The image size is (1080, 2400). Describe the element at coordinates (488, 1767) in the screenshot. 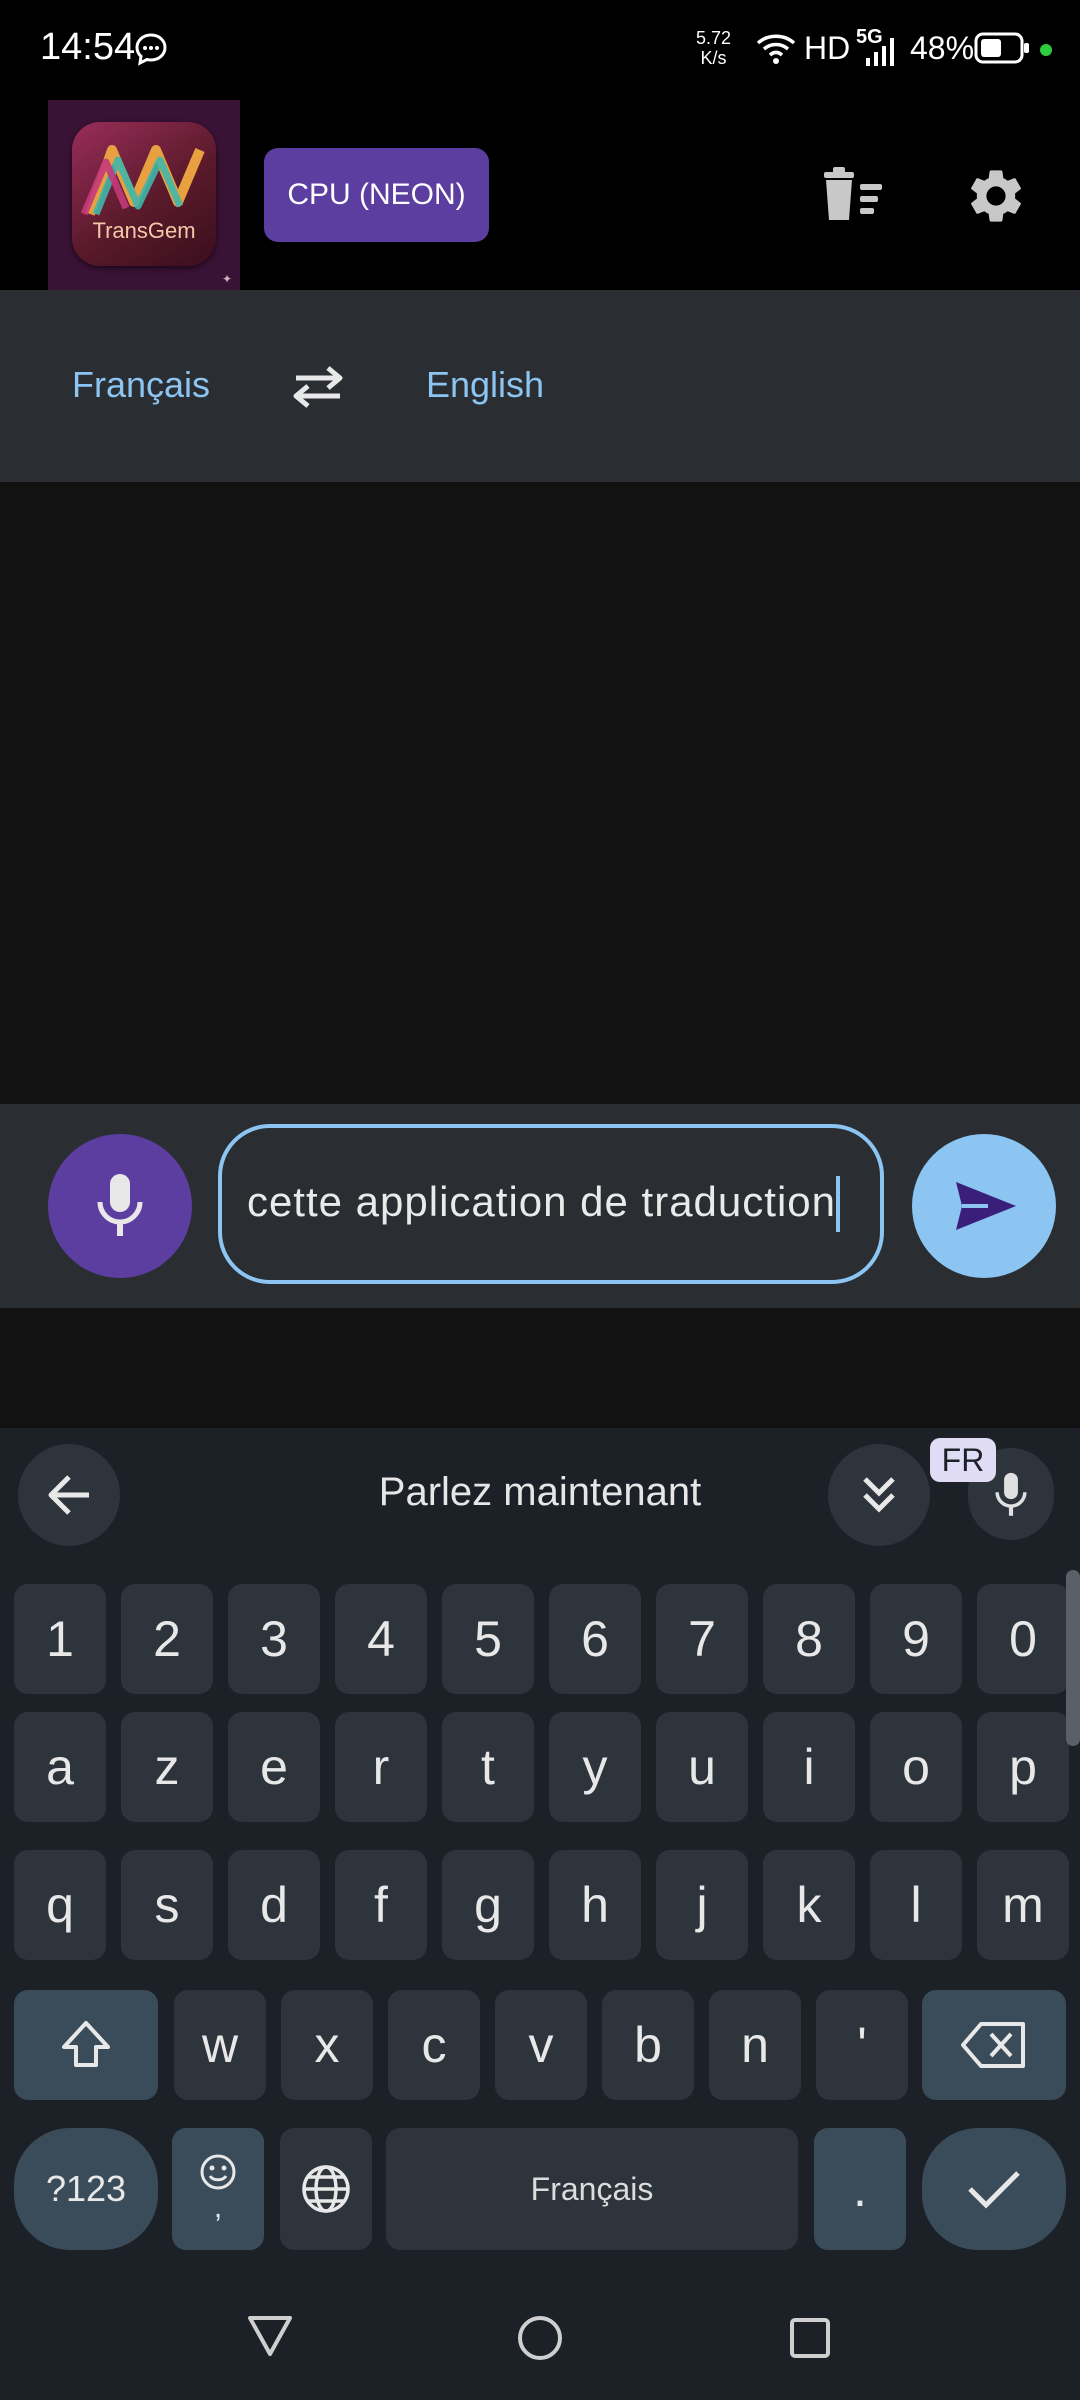

I see `letter-key: t` at that location.